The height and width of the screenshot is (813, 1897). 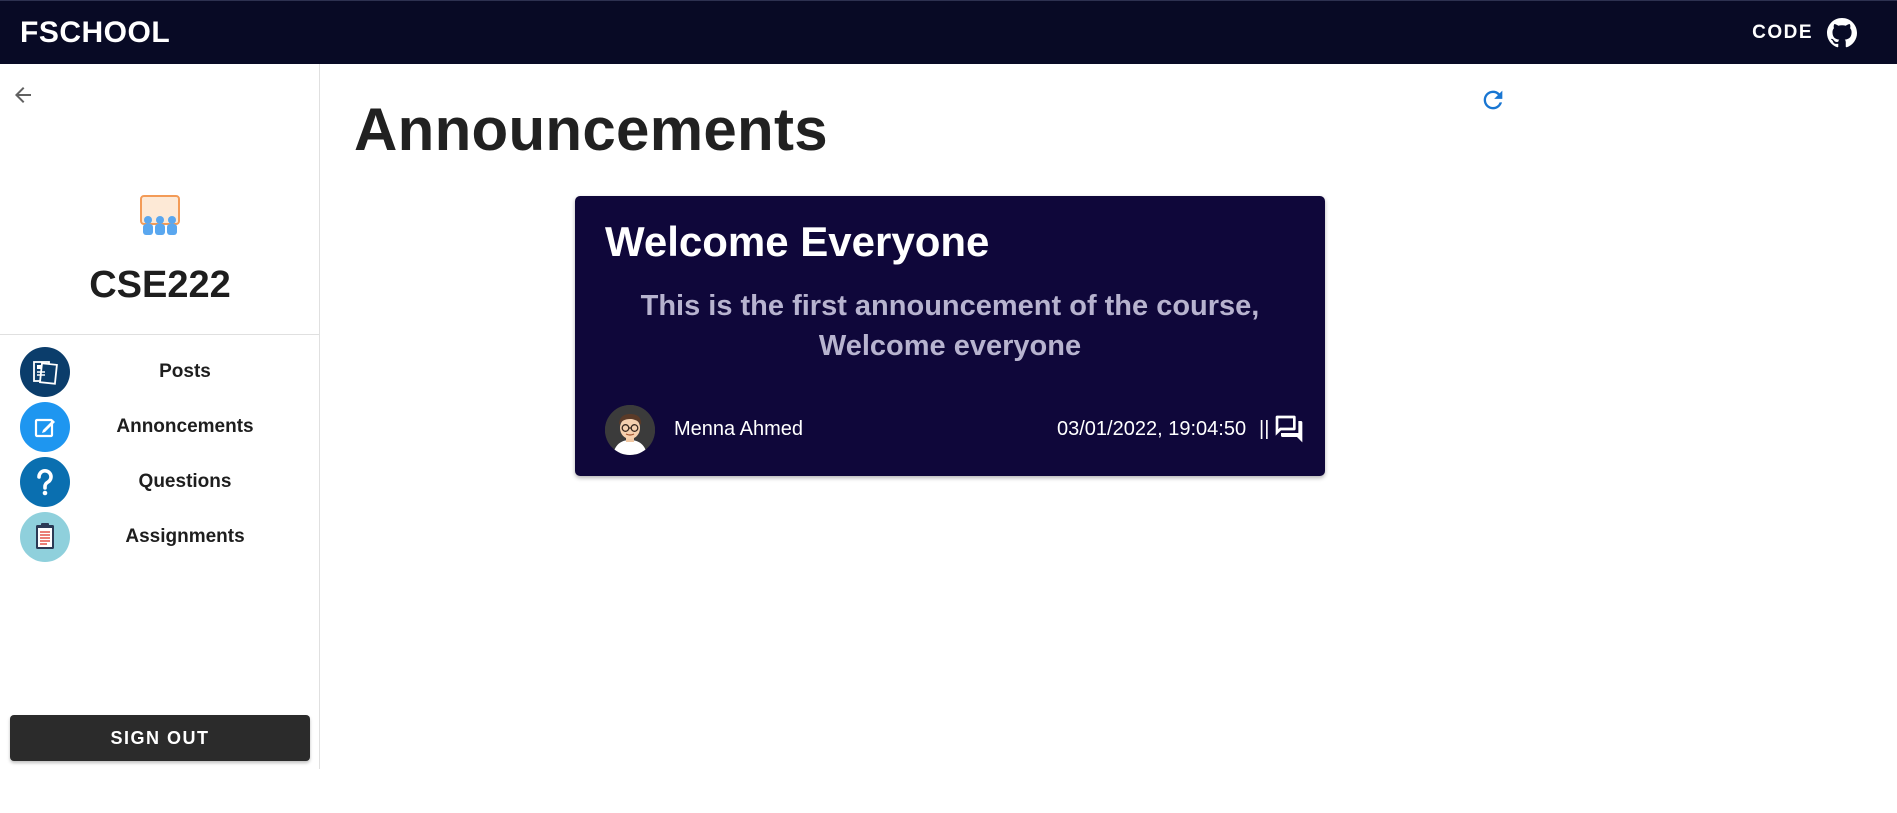 What do you see at coordinates (160, 285) in the screenshot?
I see `course-name: CSE222` at bounding box center [160, 285].